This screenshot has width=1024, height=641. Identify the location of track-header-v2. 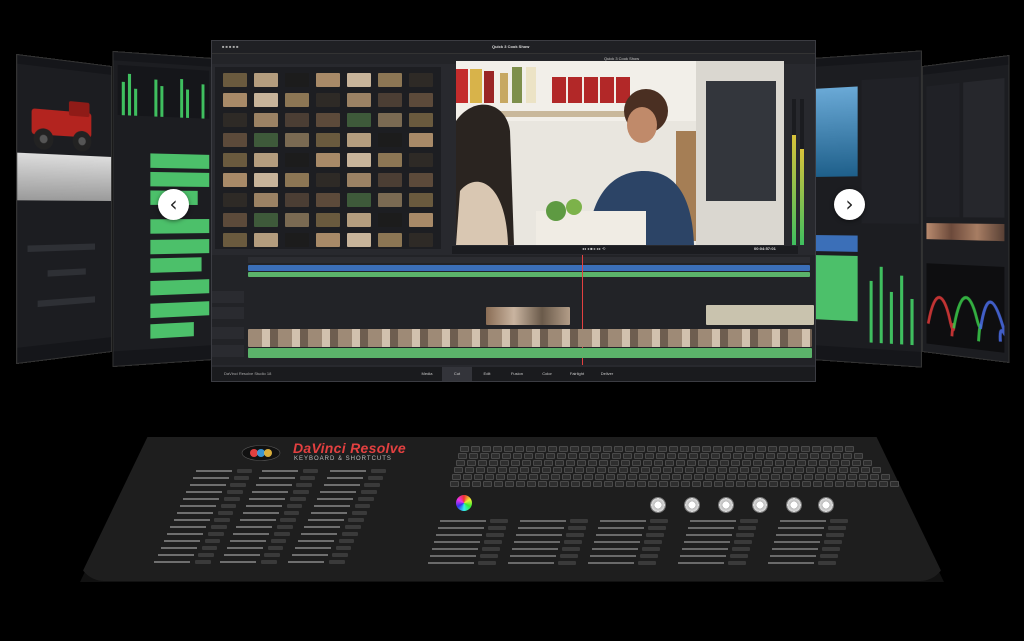
(228, 313).